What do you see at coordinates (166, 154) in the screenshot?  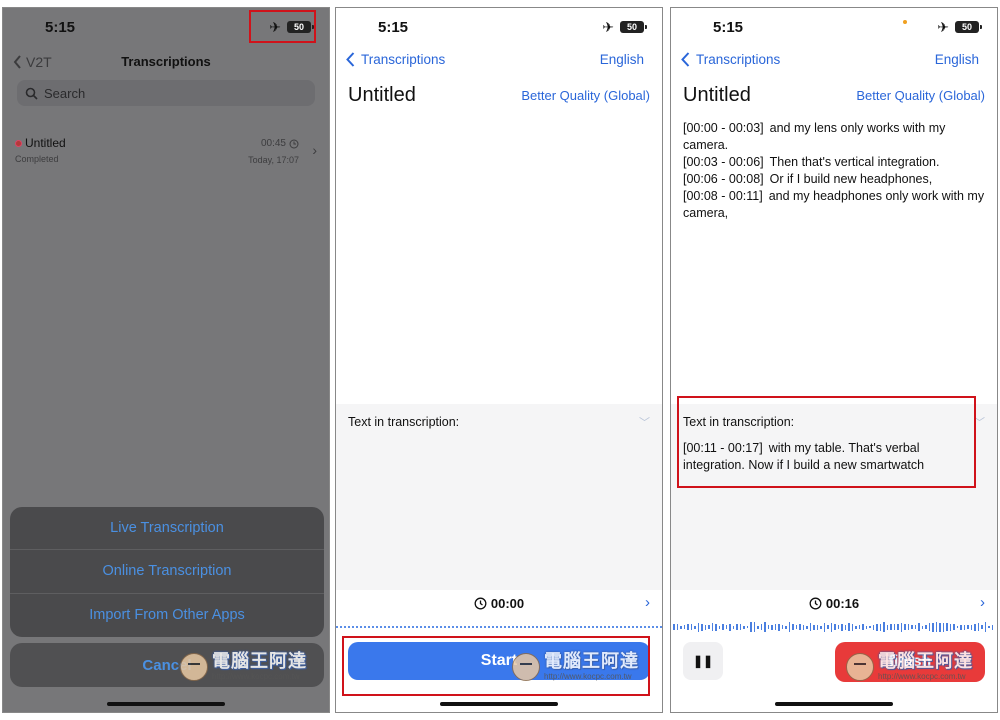 I see `list-item: Untitled Completed 00:45 Today, 17:07 ›` at bounding box center [166, 154].